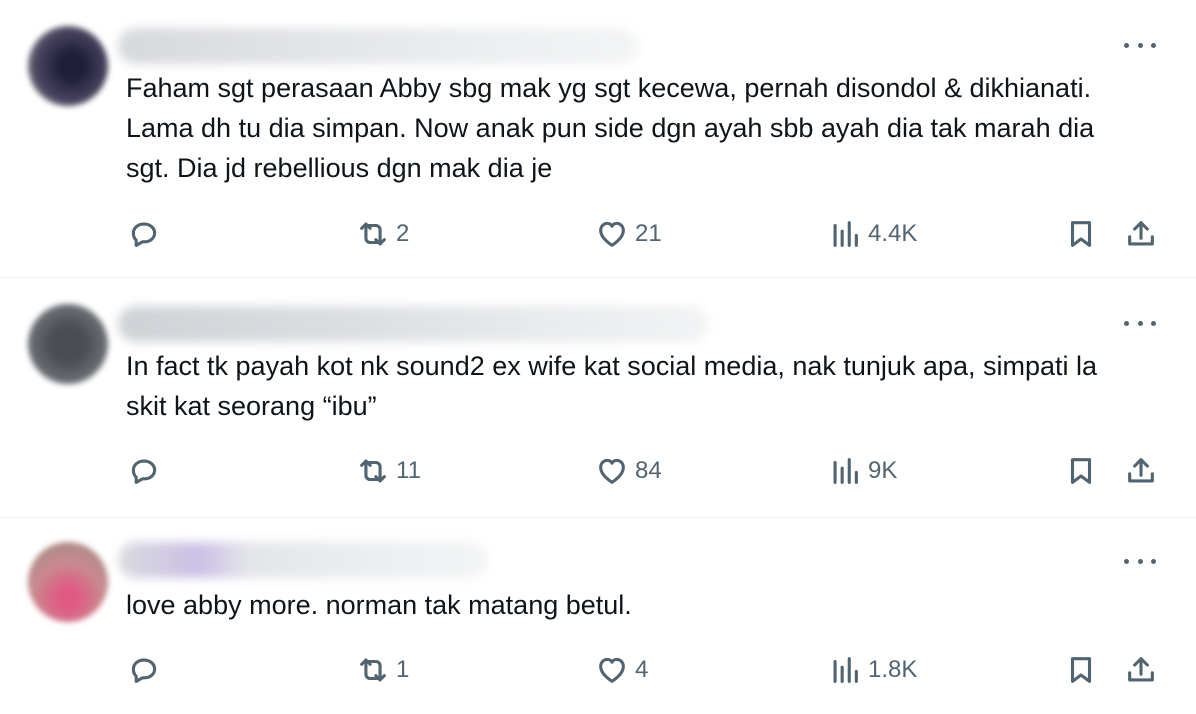 The width and height of the screenshot is (1196, 714). I want to click on retweet-count: 2, so click(403, 233).